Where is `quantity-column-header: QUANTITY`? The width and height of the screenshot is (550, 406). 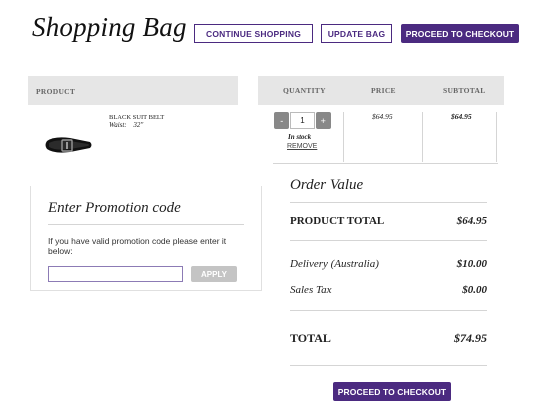
quantity-column-header: QUANTITY is located at coordinates (304, 90).